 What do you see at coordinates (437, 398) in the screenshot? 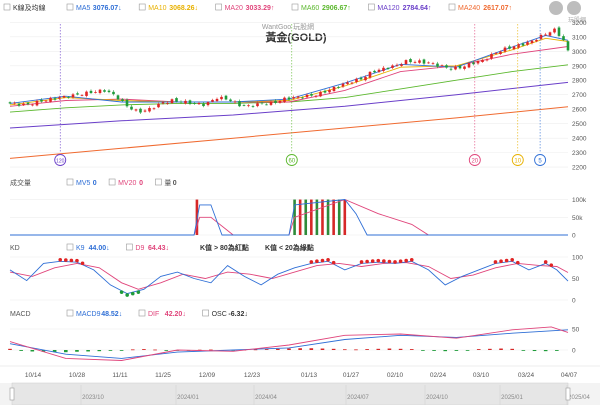
I see `nav-tick-4: 2024/10` at bounding box center [437, 398].